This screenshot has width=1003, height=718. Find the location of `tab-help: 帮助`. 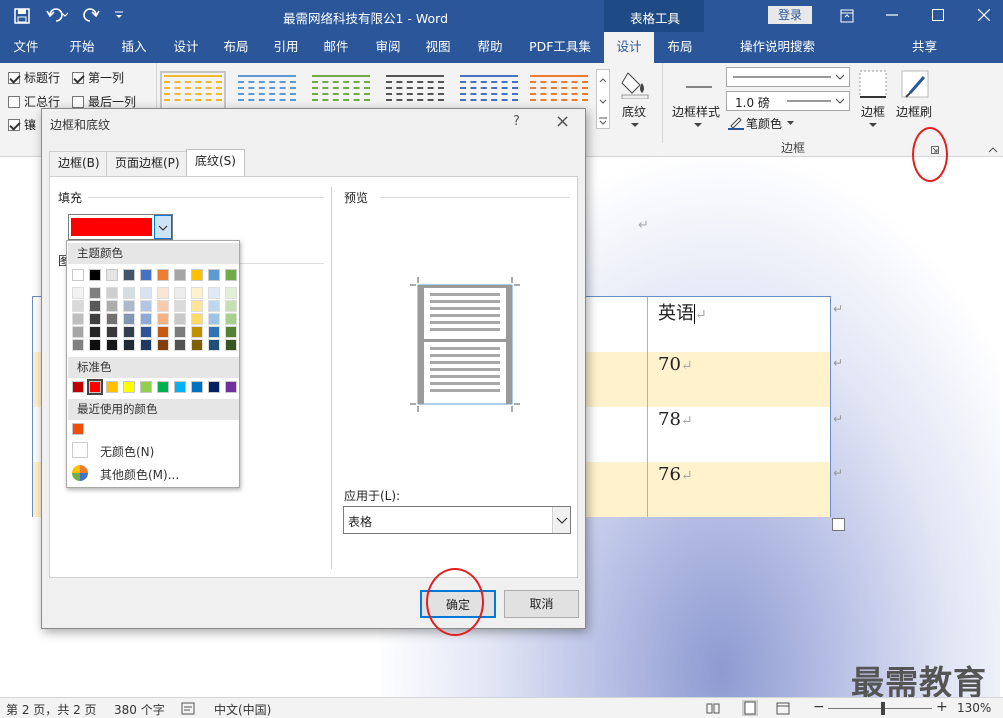

tab-help: 帮助 is located at coordinates (490, 47).